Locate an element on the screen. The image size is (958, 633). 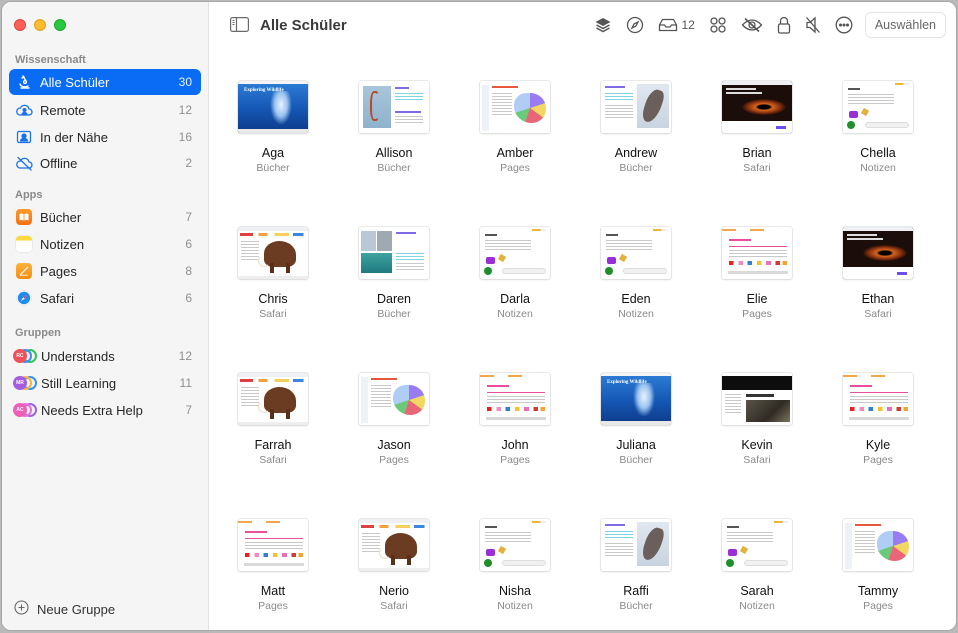
student-name: Ethan is located at coordinates (878, 299).